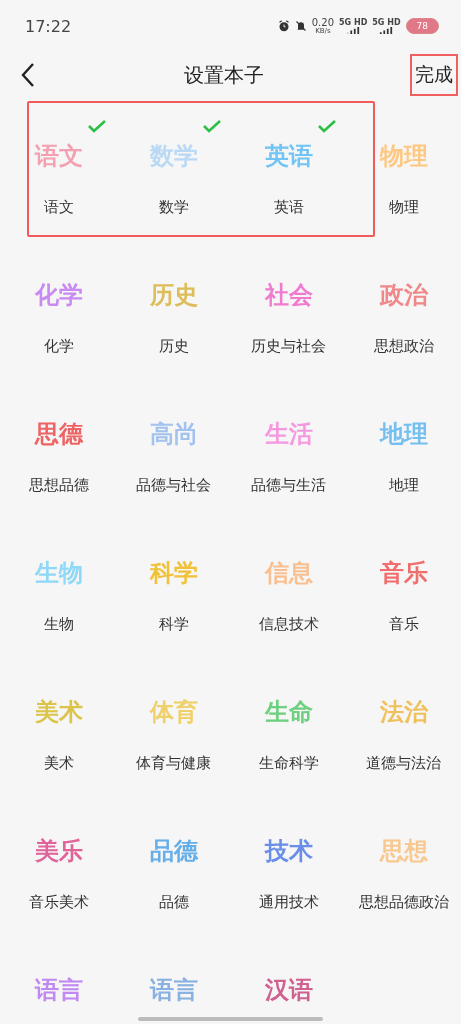 This screenshot has height=1024, width=461. I want to click on subject-label: 美术, so click(58, 763).